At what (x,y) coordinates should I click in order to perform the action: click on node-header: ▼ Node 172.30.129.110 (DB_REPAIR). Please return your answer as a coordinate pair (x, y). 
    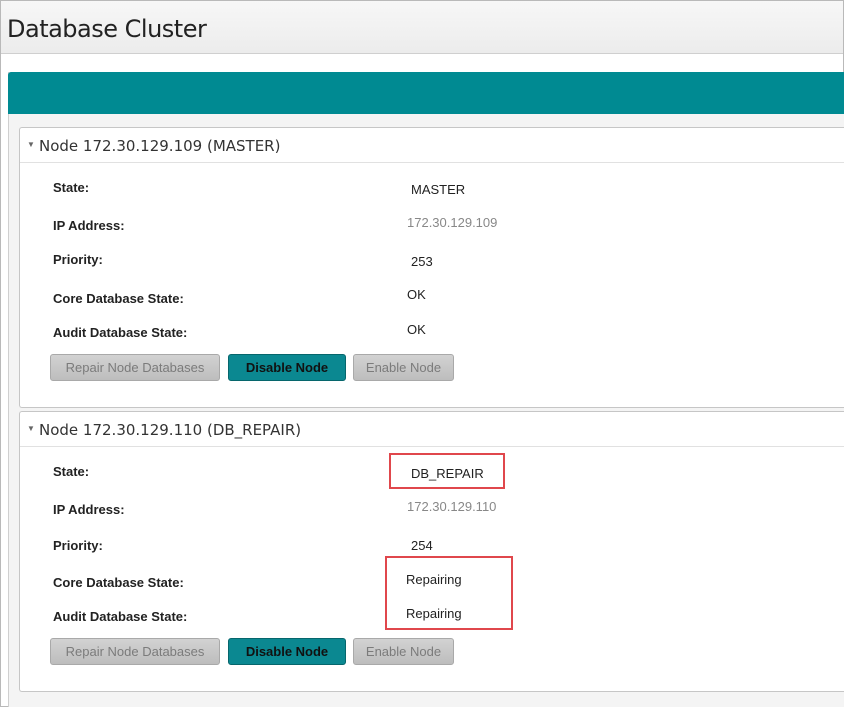
    Looking at the image, I should click on (432, 429).